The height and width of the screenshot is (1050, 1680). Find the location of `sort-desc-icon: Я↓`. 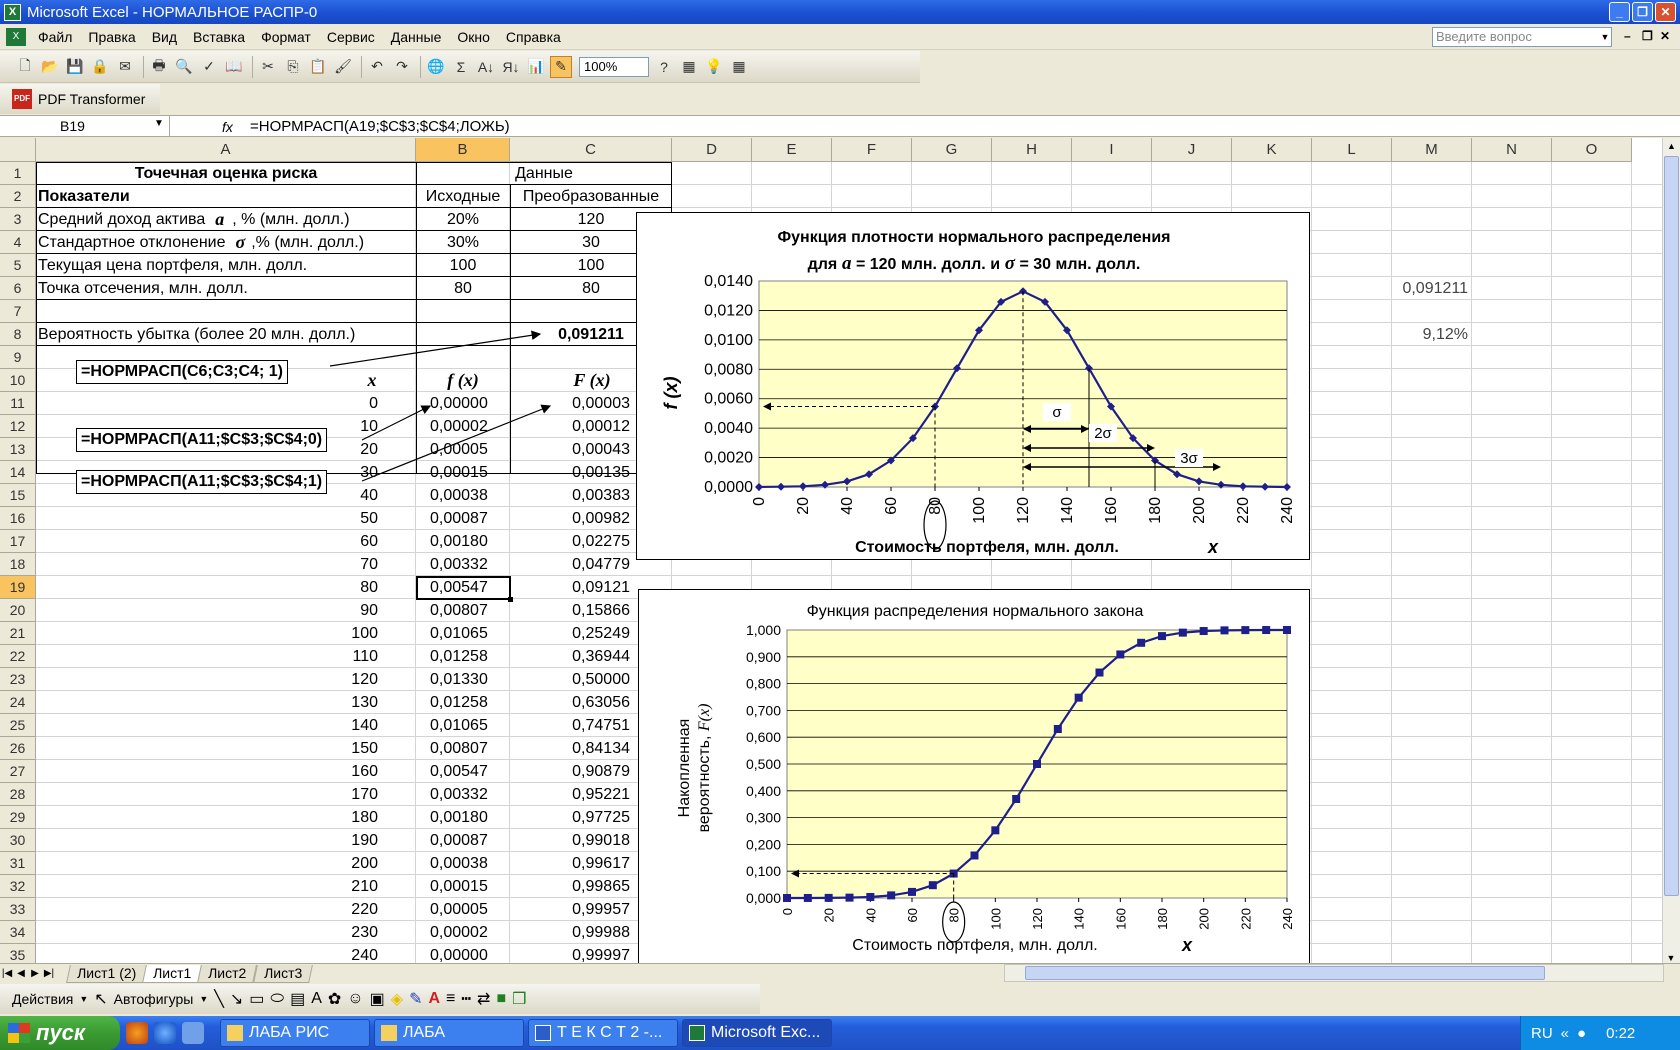

sort-desc-icon: Я↓ is located at coordinates (511, 67).